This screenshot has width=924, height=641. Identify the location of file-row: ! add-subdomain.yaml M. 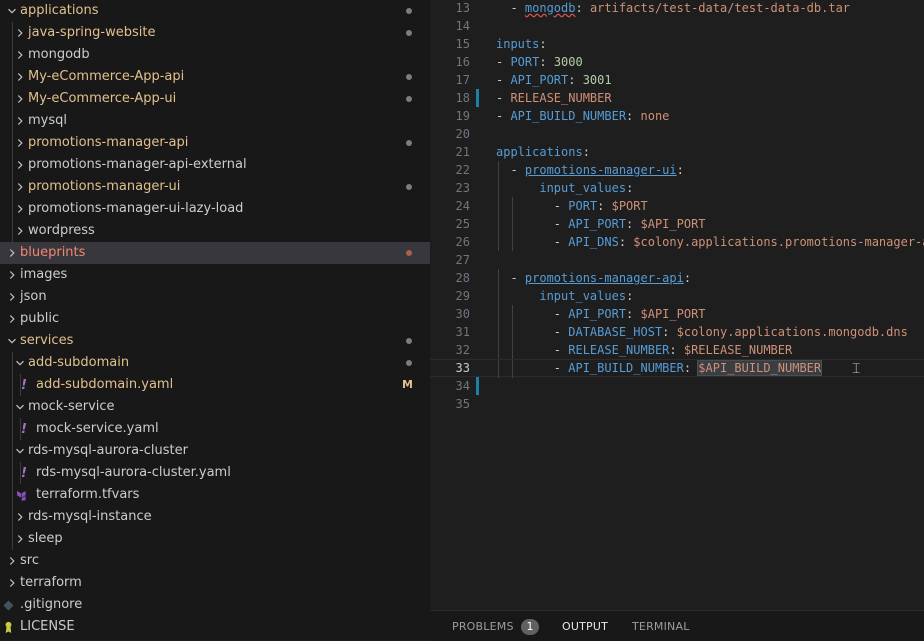
(215, 385).